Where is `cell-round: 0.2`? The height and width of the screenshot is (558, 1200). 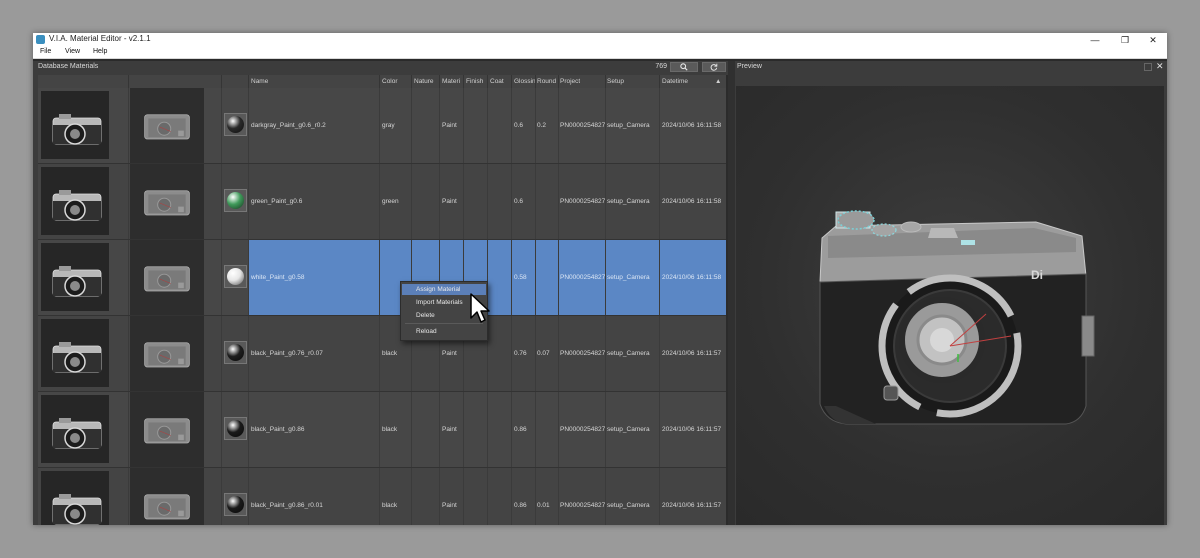
cell-round: 0.2 is located at coordinates (542, 125).